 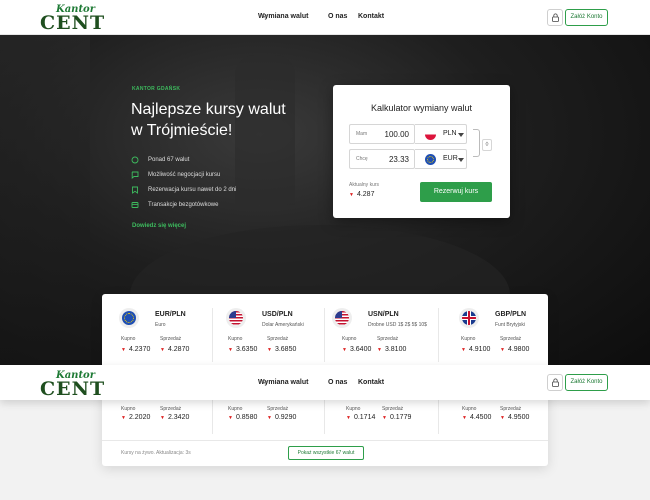 I want to click on feature-item: Rezerwacja kursu nawet do 2 dni, so click(x=183, y=192).